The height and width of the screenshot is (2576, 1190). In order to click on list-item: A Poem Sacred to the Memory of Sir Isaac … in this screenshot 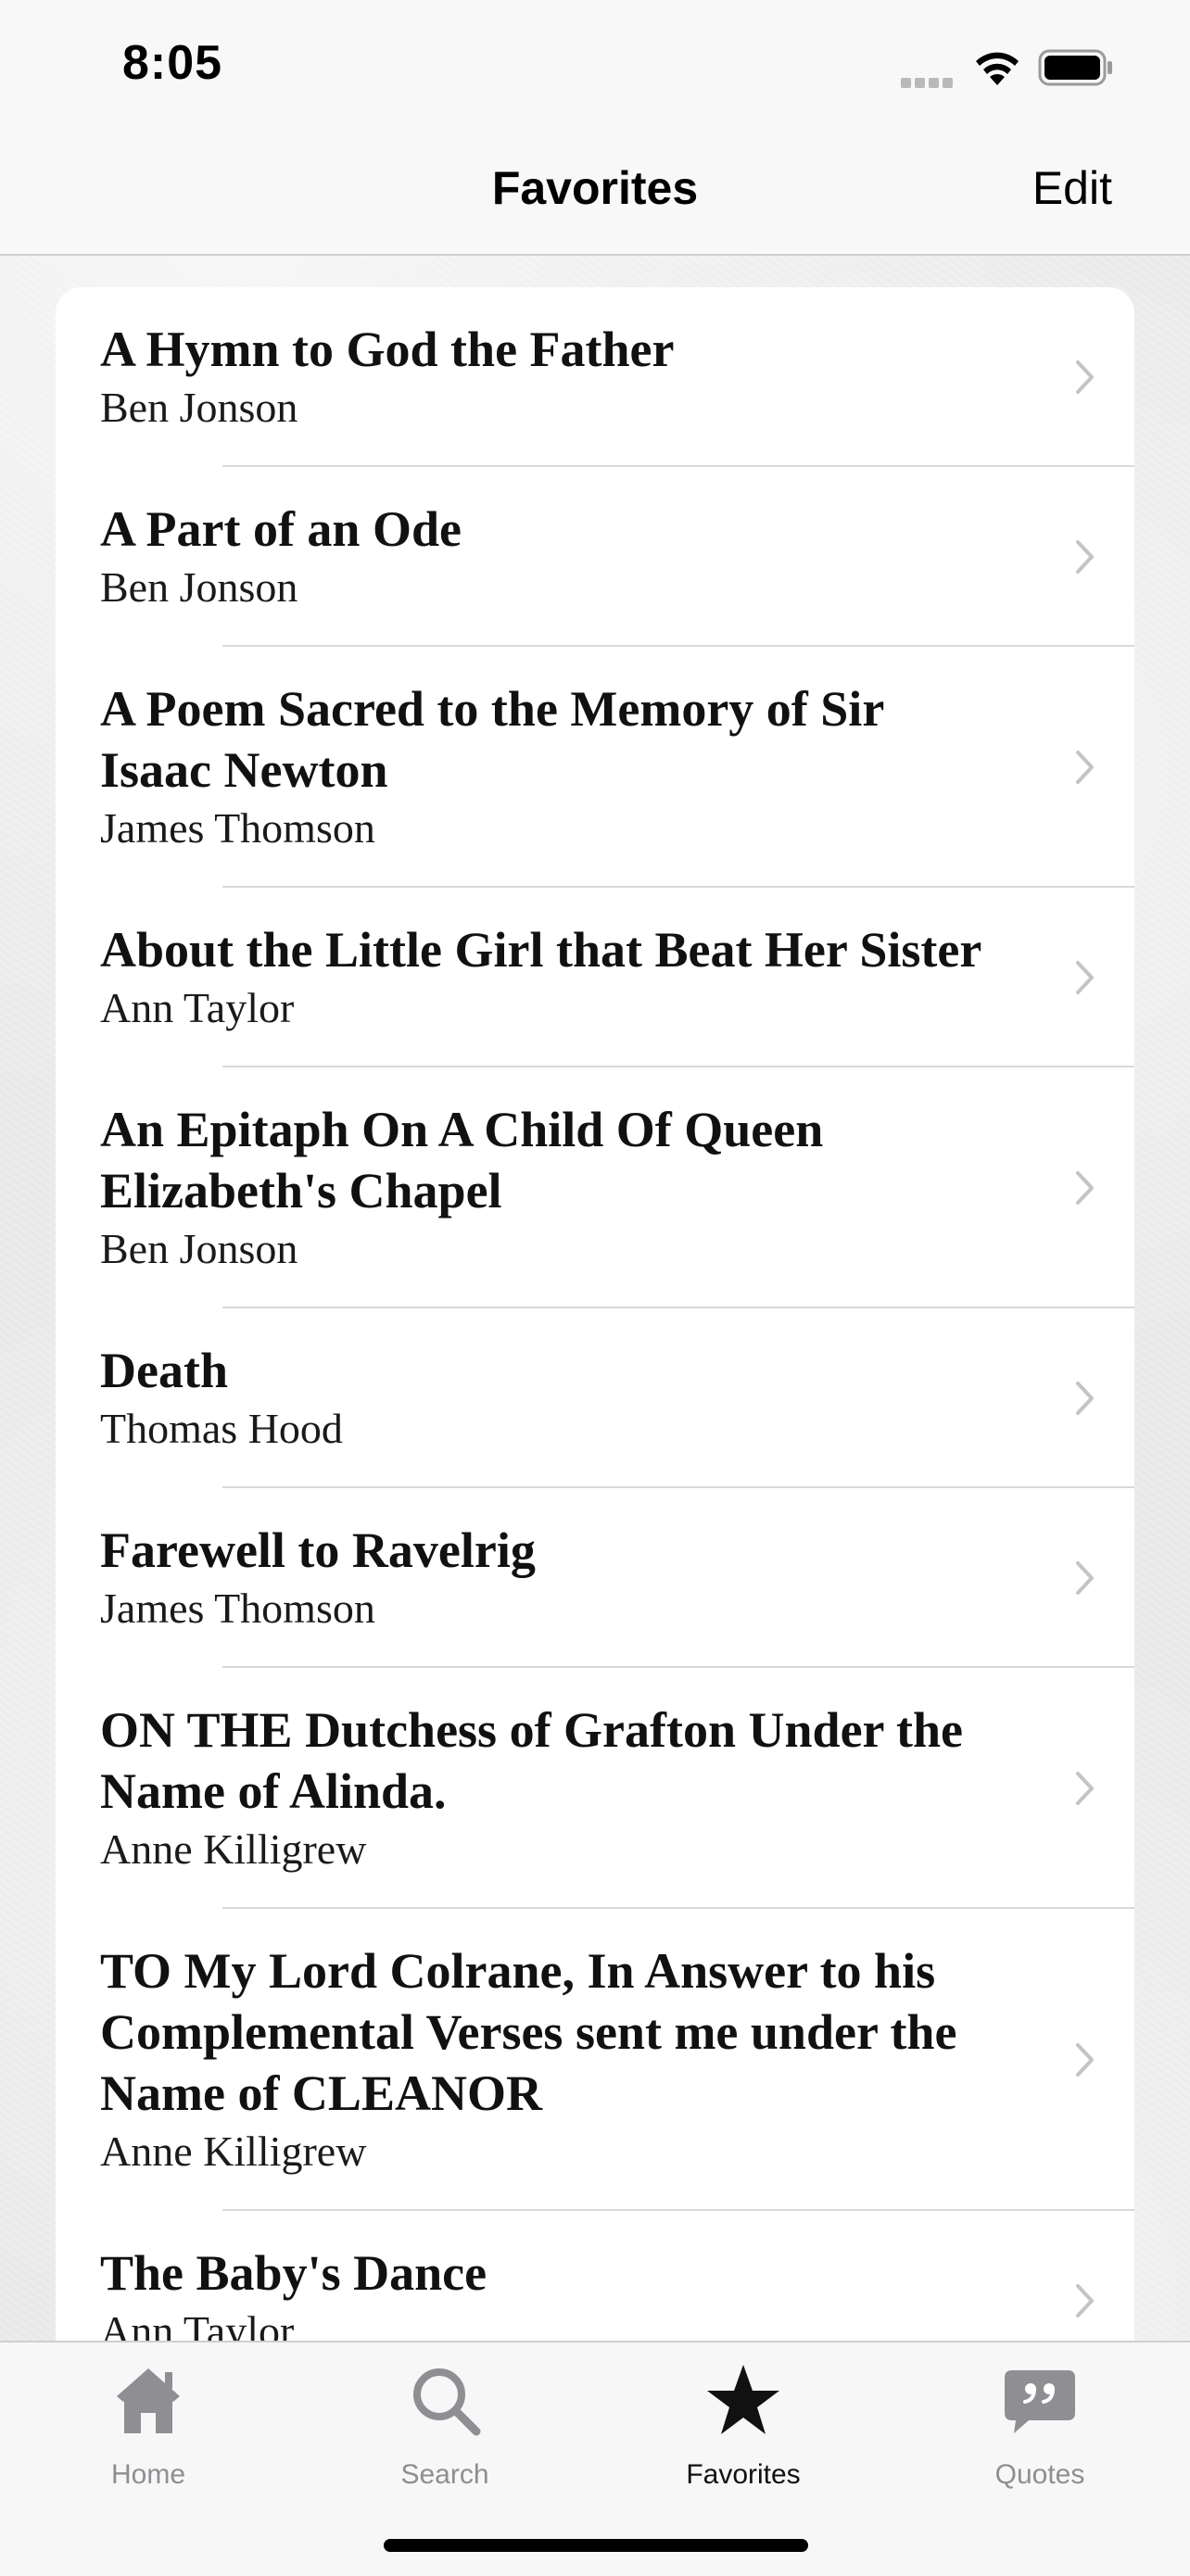, I will do `click(595, 767)`.